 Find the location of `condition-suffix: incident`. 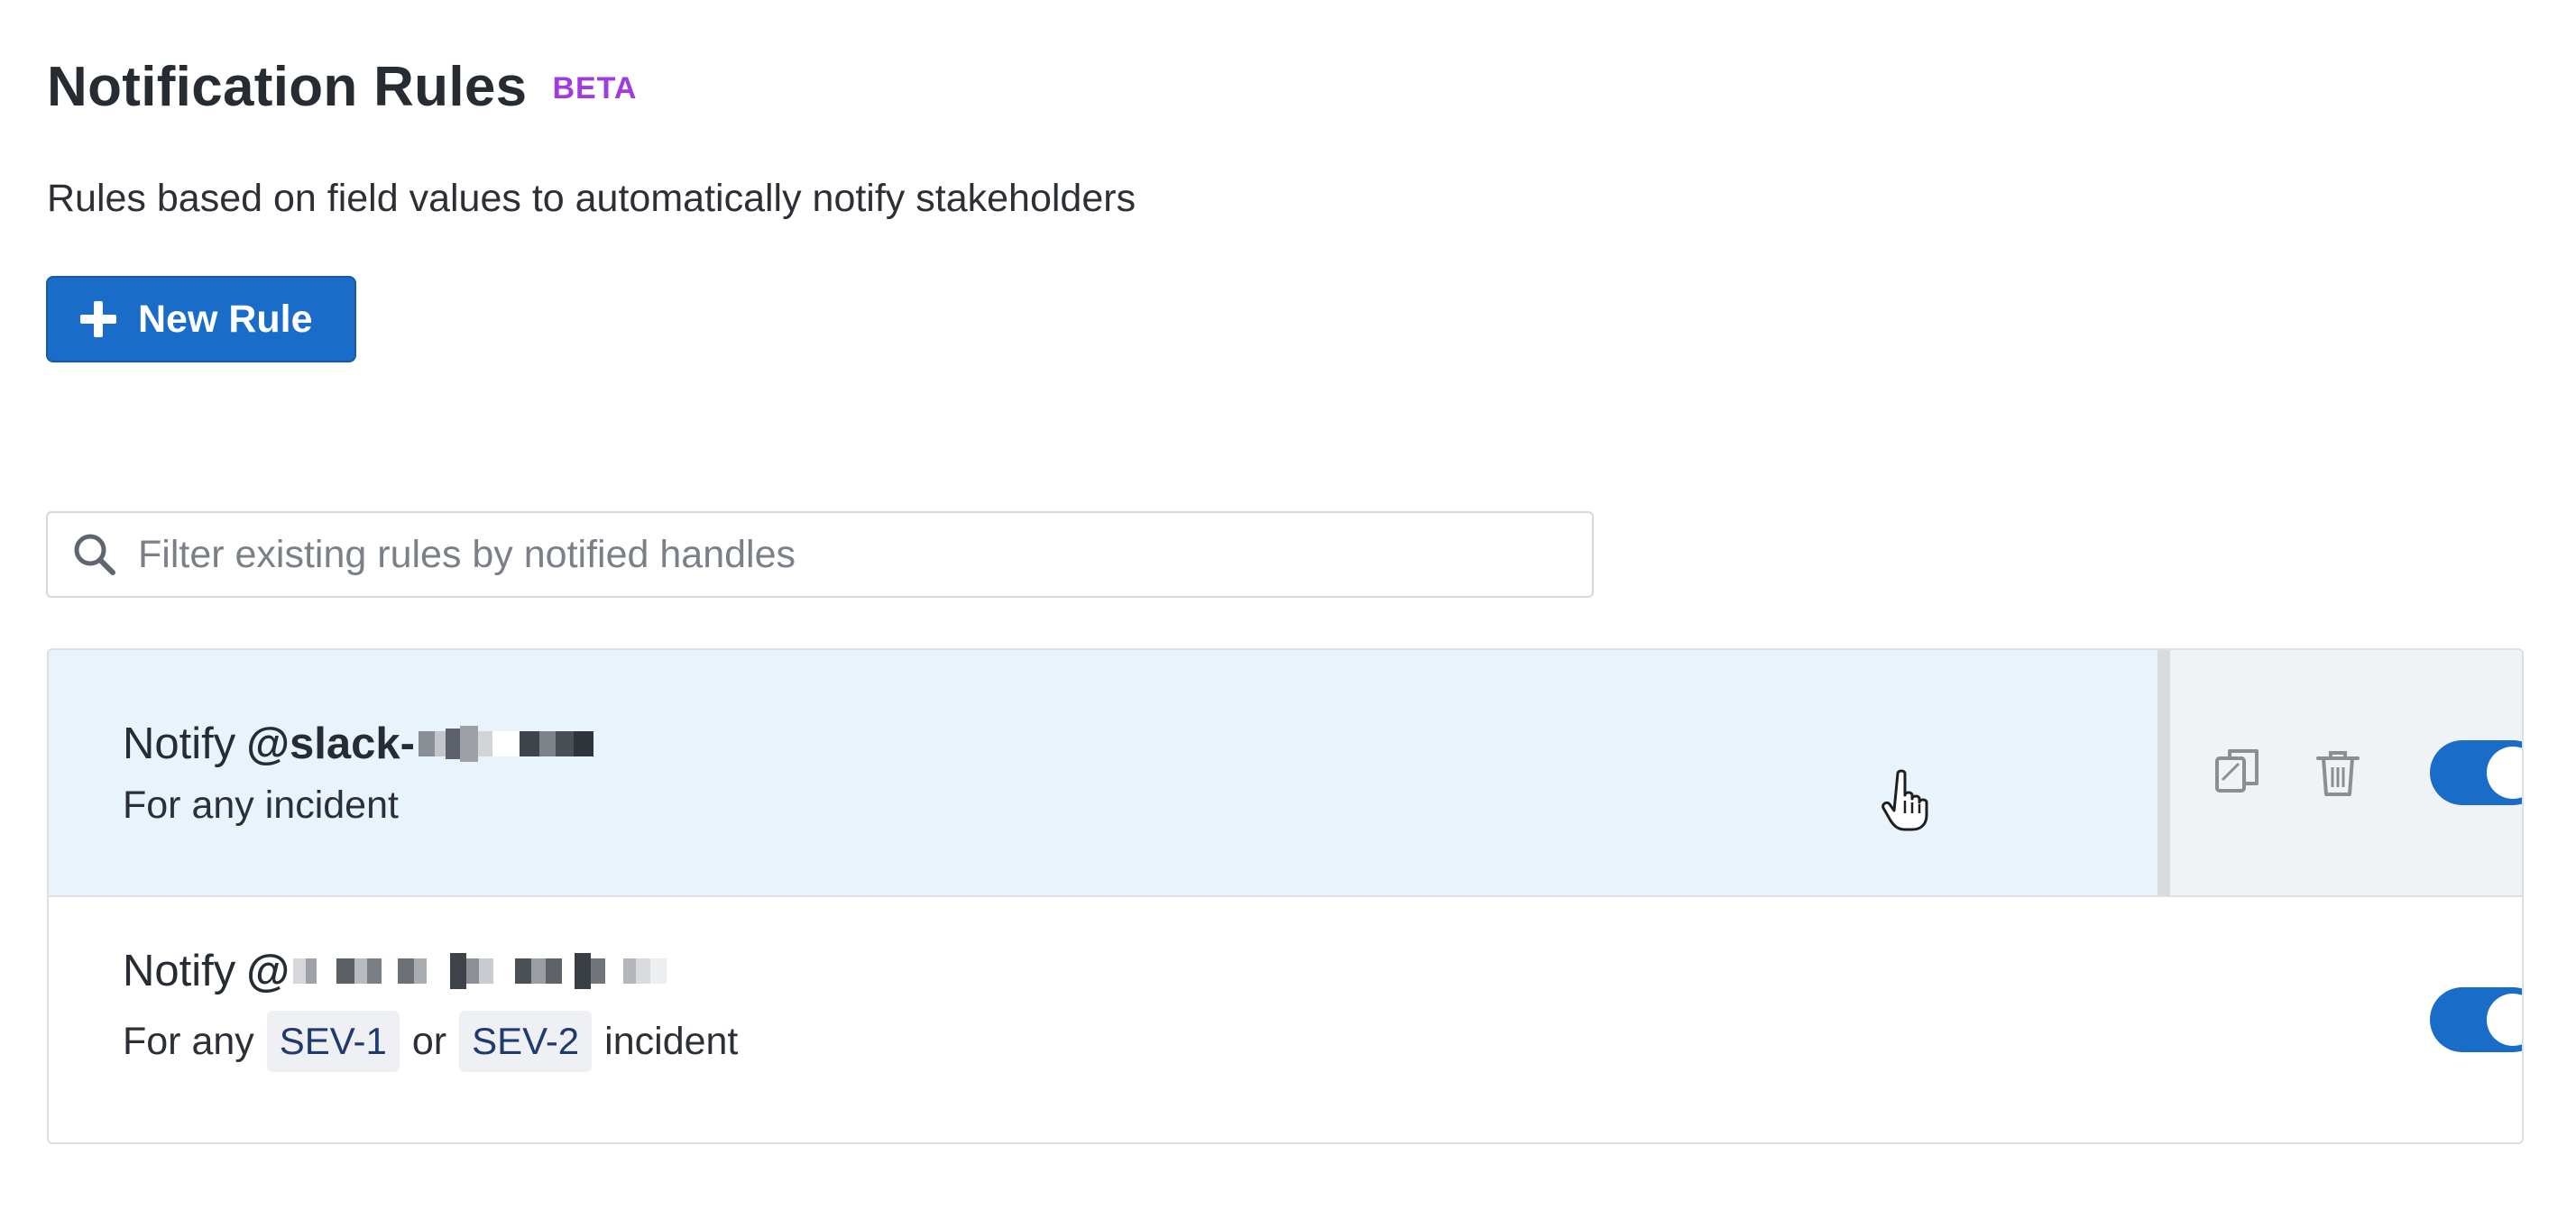

condition-suffix: incident is located at coordinates (671, 1041).